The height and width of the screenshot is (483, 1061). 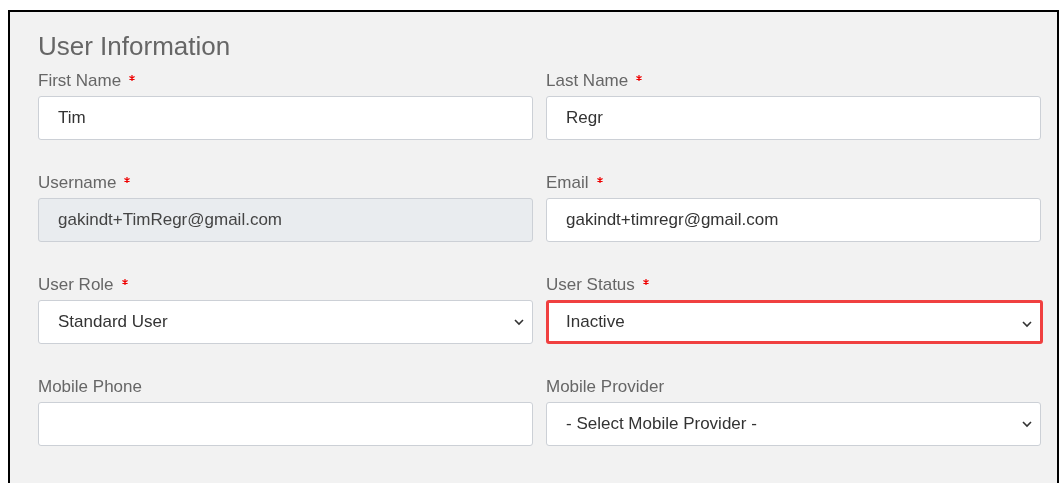 What do you see at coordinates (567, 183) in the screenshot?
I see `field-label: Email` at bounding box center [567, 183].